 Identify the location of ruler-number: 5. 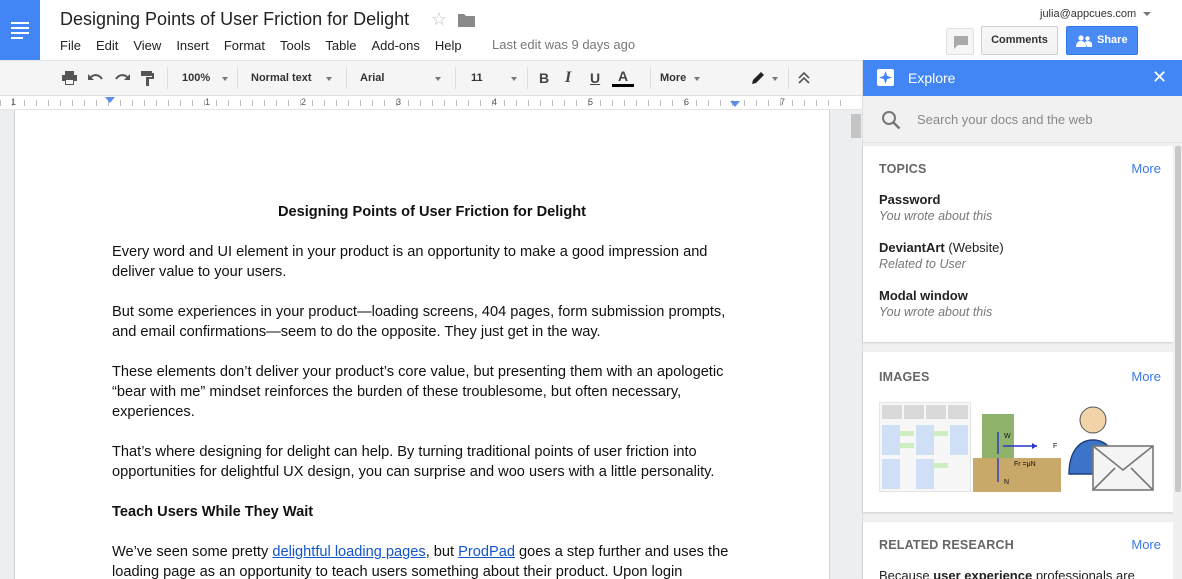
(591, 102).